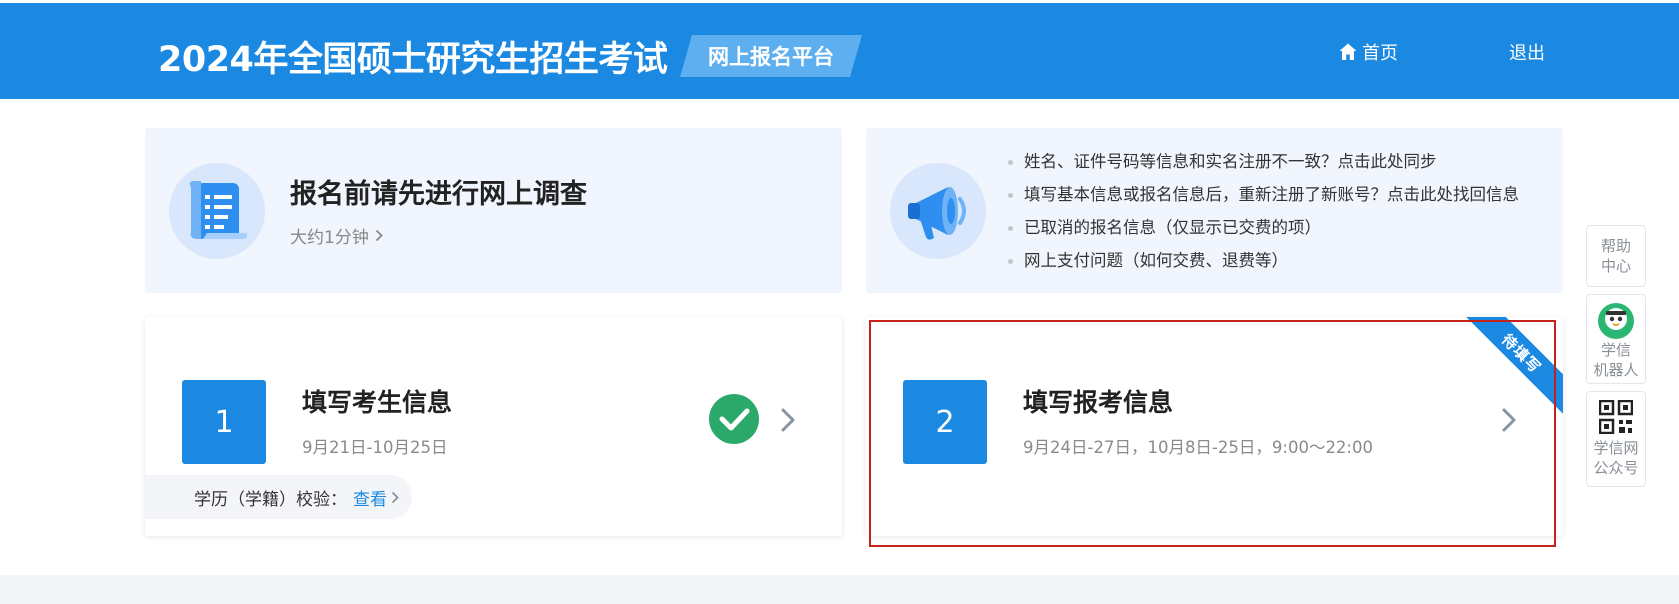  Describe the element at coordinates (1263, 227) in the screenshot. I see `notice-item-cancelled: 已取消的报名信息（仅显示已交费的项）` at that location.